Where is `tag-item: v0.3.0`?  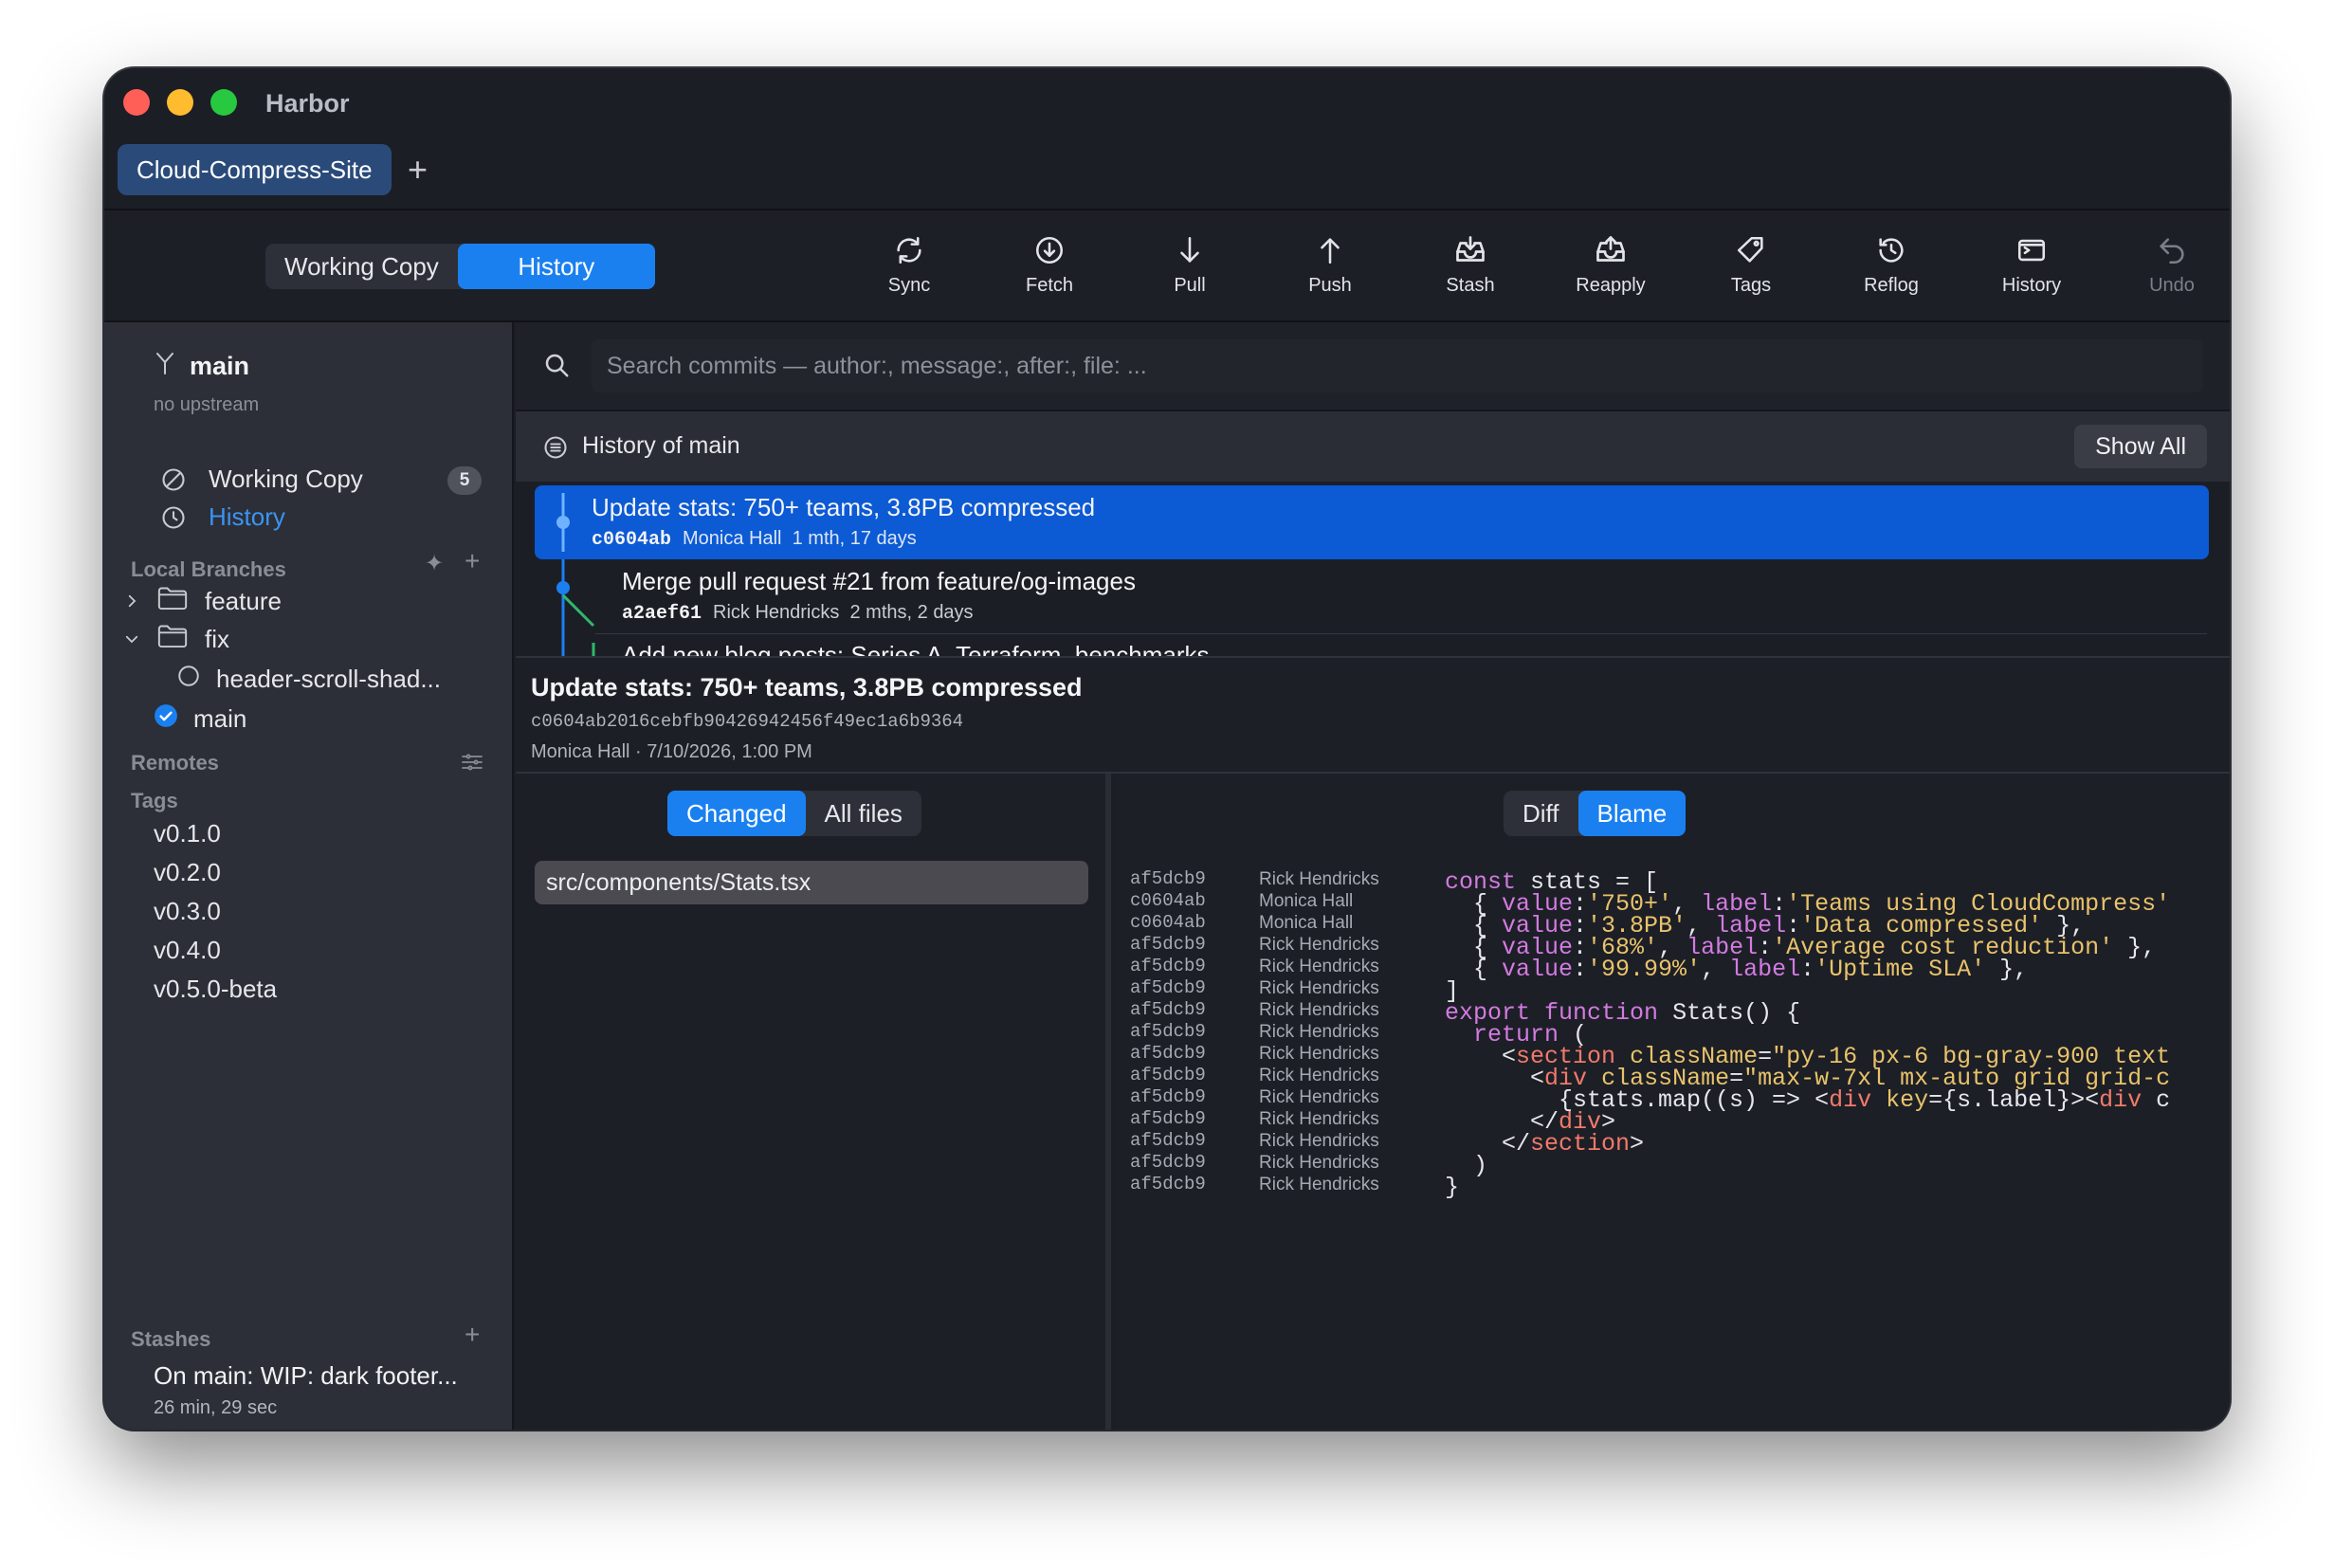
tag-item: v0.3.0 is located at coordinates (188, 911).